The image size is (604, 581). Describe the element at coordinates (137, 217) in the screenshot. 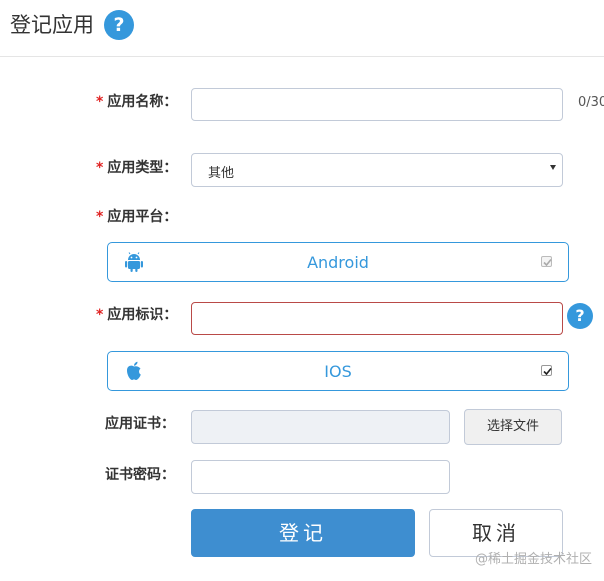

I see `app-platform-label: * 应用平台：` at that location.